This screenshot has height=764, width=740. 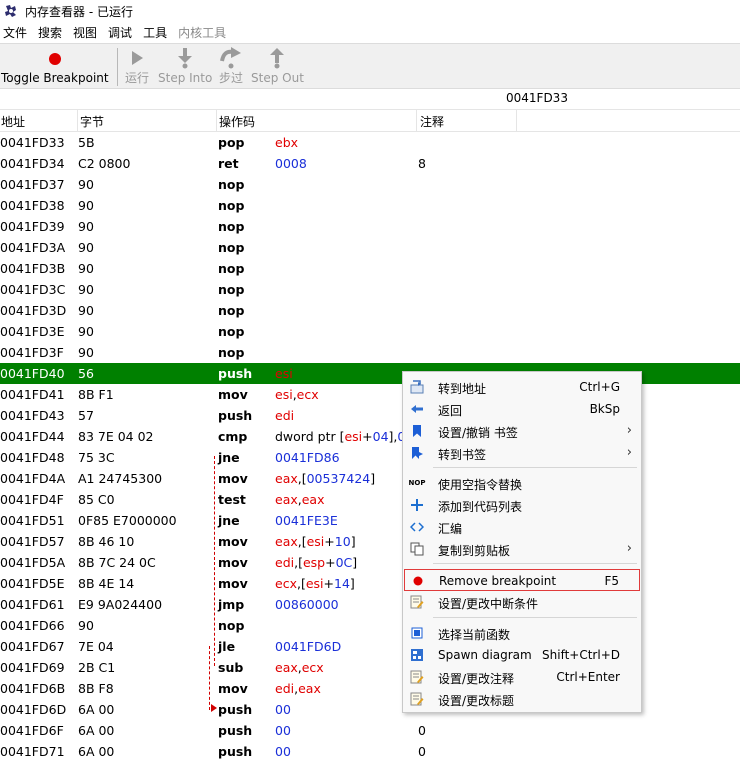 I want to click on row-bytes: 5B, so click(x=86, y=142).